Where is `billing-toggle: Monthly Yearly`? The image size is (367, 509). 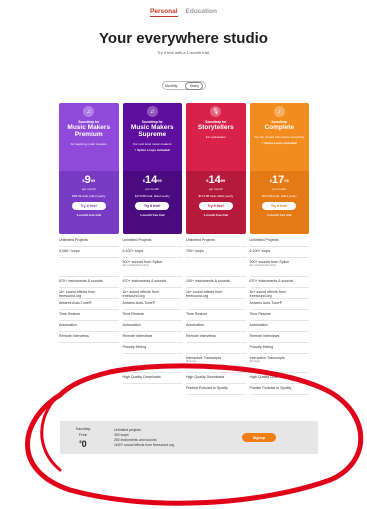 billing-toggle: Monthly Yearly is located at coordinates (184, 85).